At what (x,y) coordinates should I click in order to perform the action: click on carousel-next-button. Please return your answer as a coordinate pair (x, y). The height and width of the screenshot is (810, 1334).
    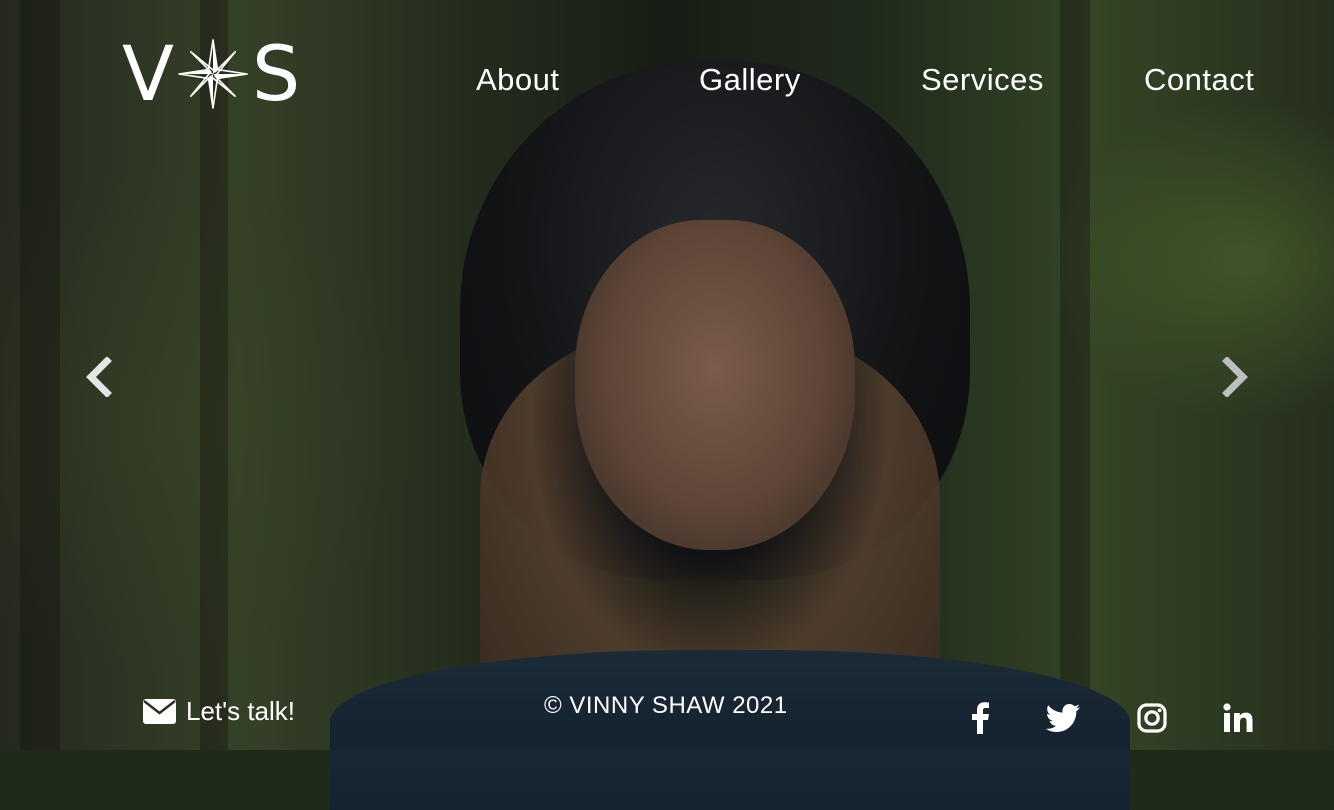
    Looking at the image, I should click on (1234, 377).